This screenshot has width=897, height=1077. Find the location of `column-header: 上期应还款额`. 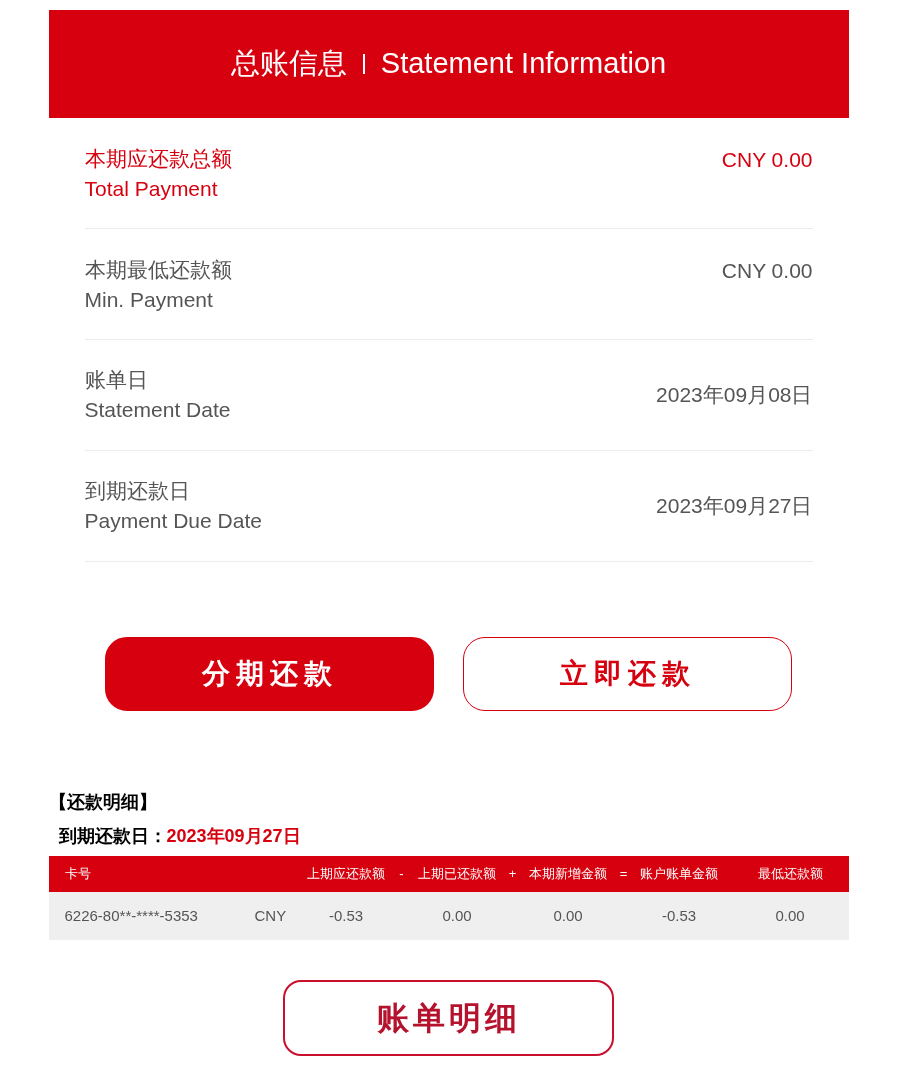

column-header: 上期应还款额 is located at coordinates (346, 874).